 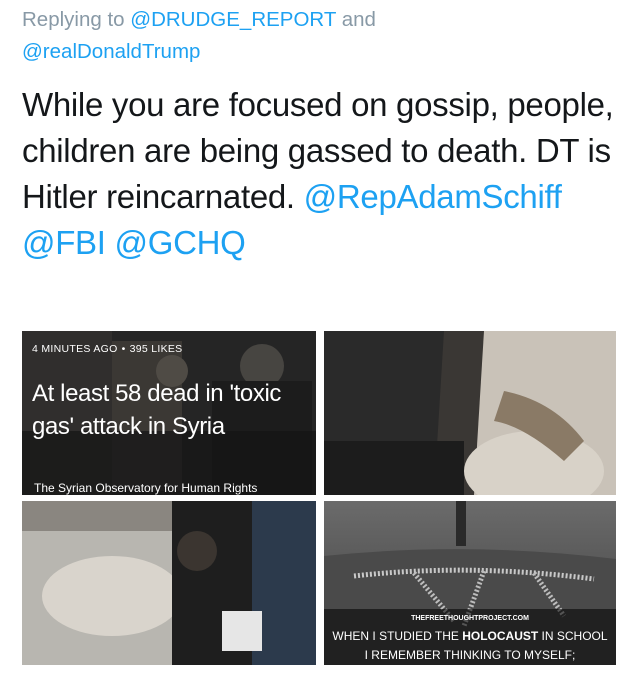 I want to click on caption-line-1: WHEN I STUDIED THE HOLOCAUST IN SCHOOL, so click(x=470, y=636).